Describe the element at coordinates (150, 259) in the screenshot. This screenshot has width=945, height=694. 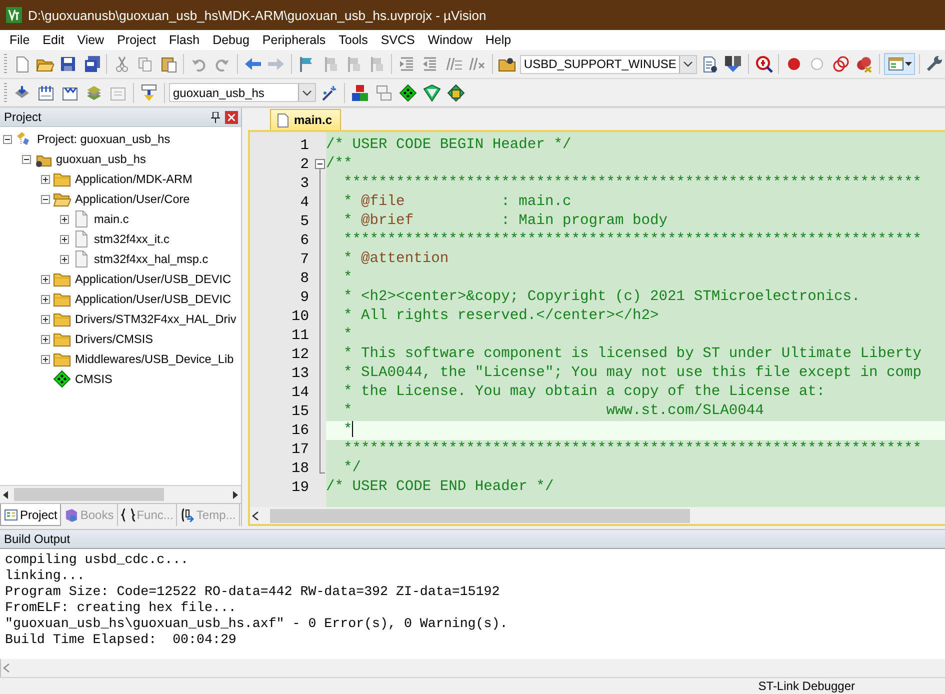
I see `tree-item: stm32f4xx_hal_msp.c` at that location.